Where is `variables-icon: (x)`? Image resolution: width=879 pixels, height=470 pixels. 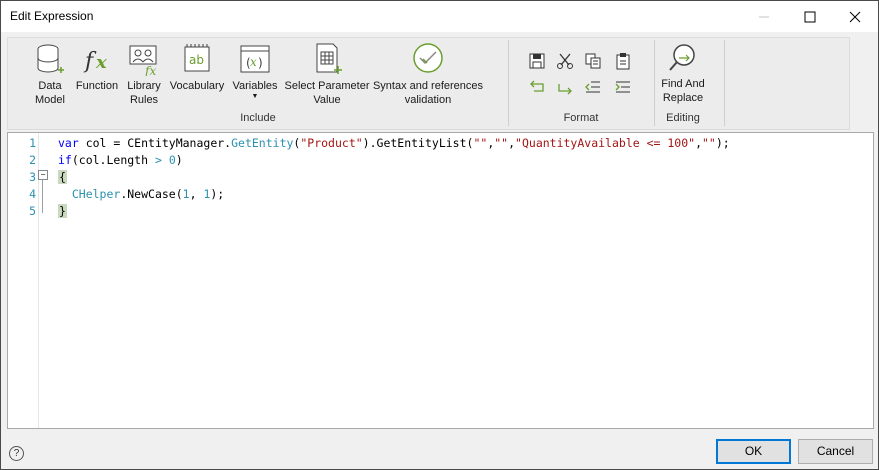
variables-icon: (x) is located at coordinates (255, 59).